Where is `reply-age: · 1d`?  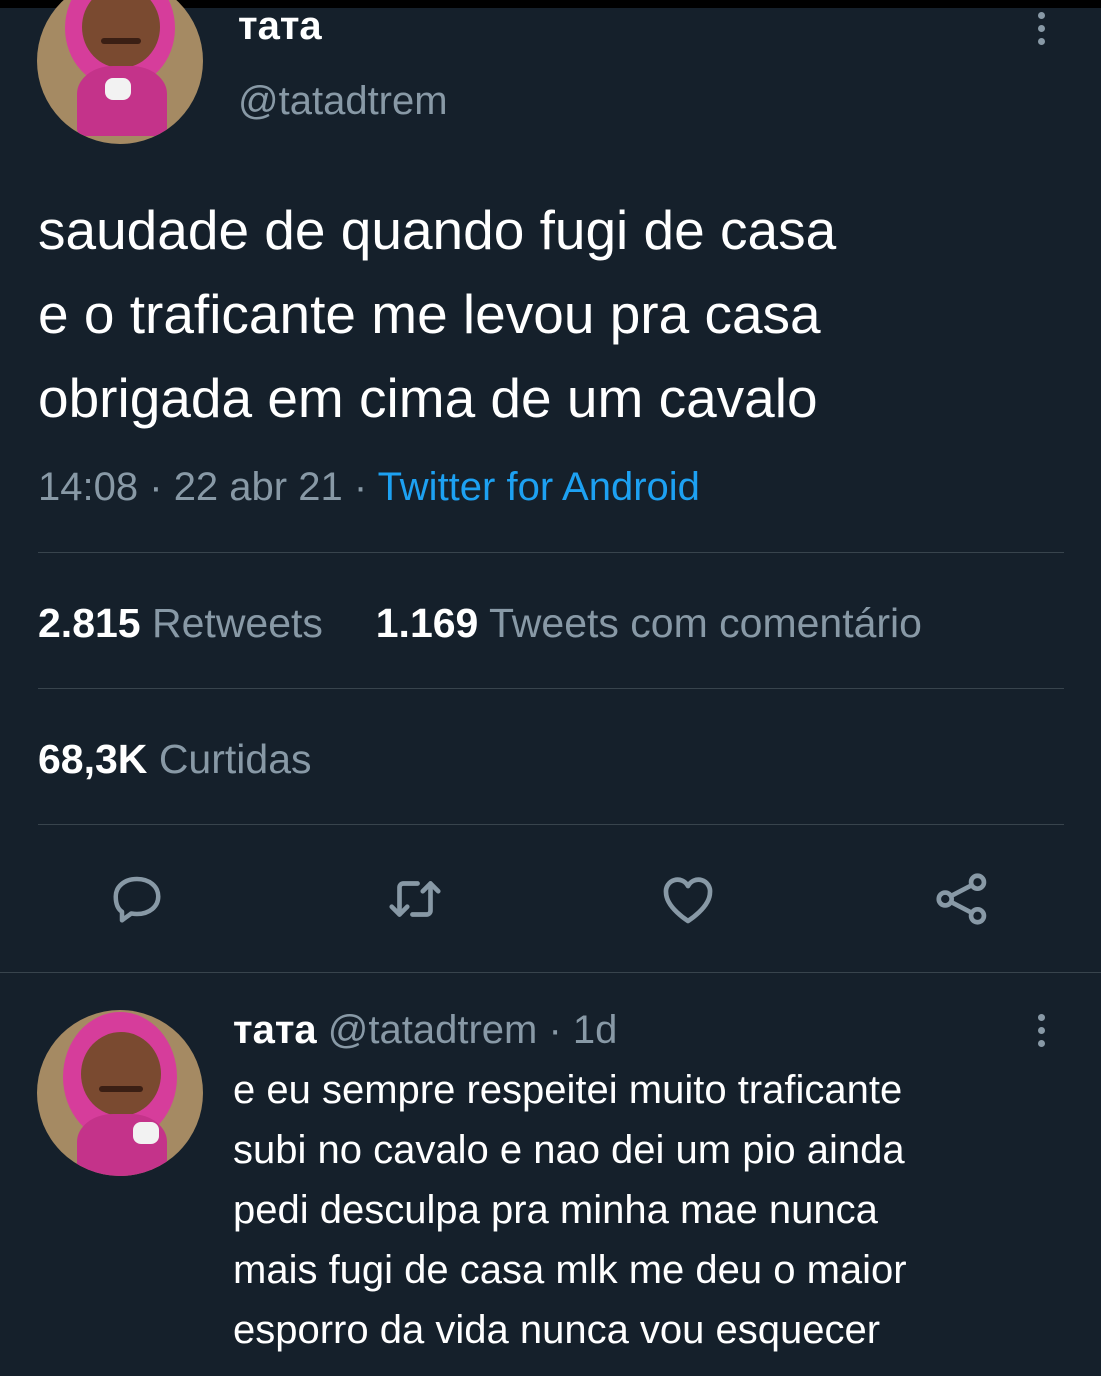
reply-age: · 1d is located at coordinates (583, 1030).